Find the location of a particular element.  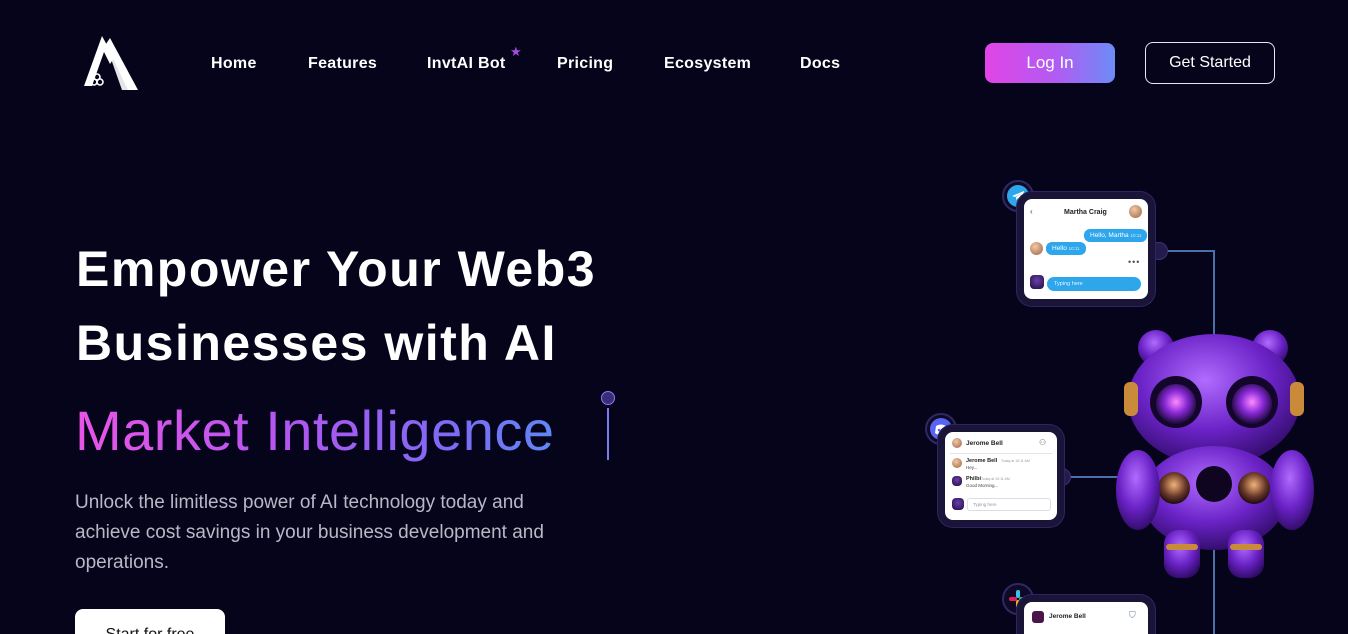

telegram-contact-name: Martha Craig is located at coordinates (1085, 212).